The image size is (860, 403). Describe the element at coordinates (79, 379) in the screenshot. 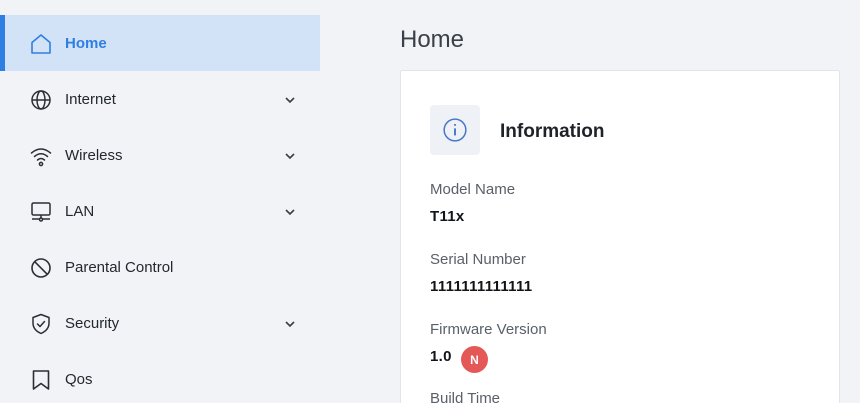

I see `sidebar-item-label: Qos` at that location.